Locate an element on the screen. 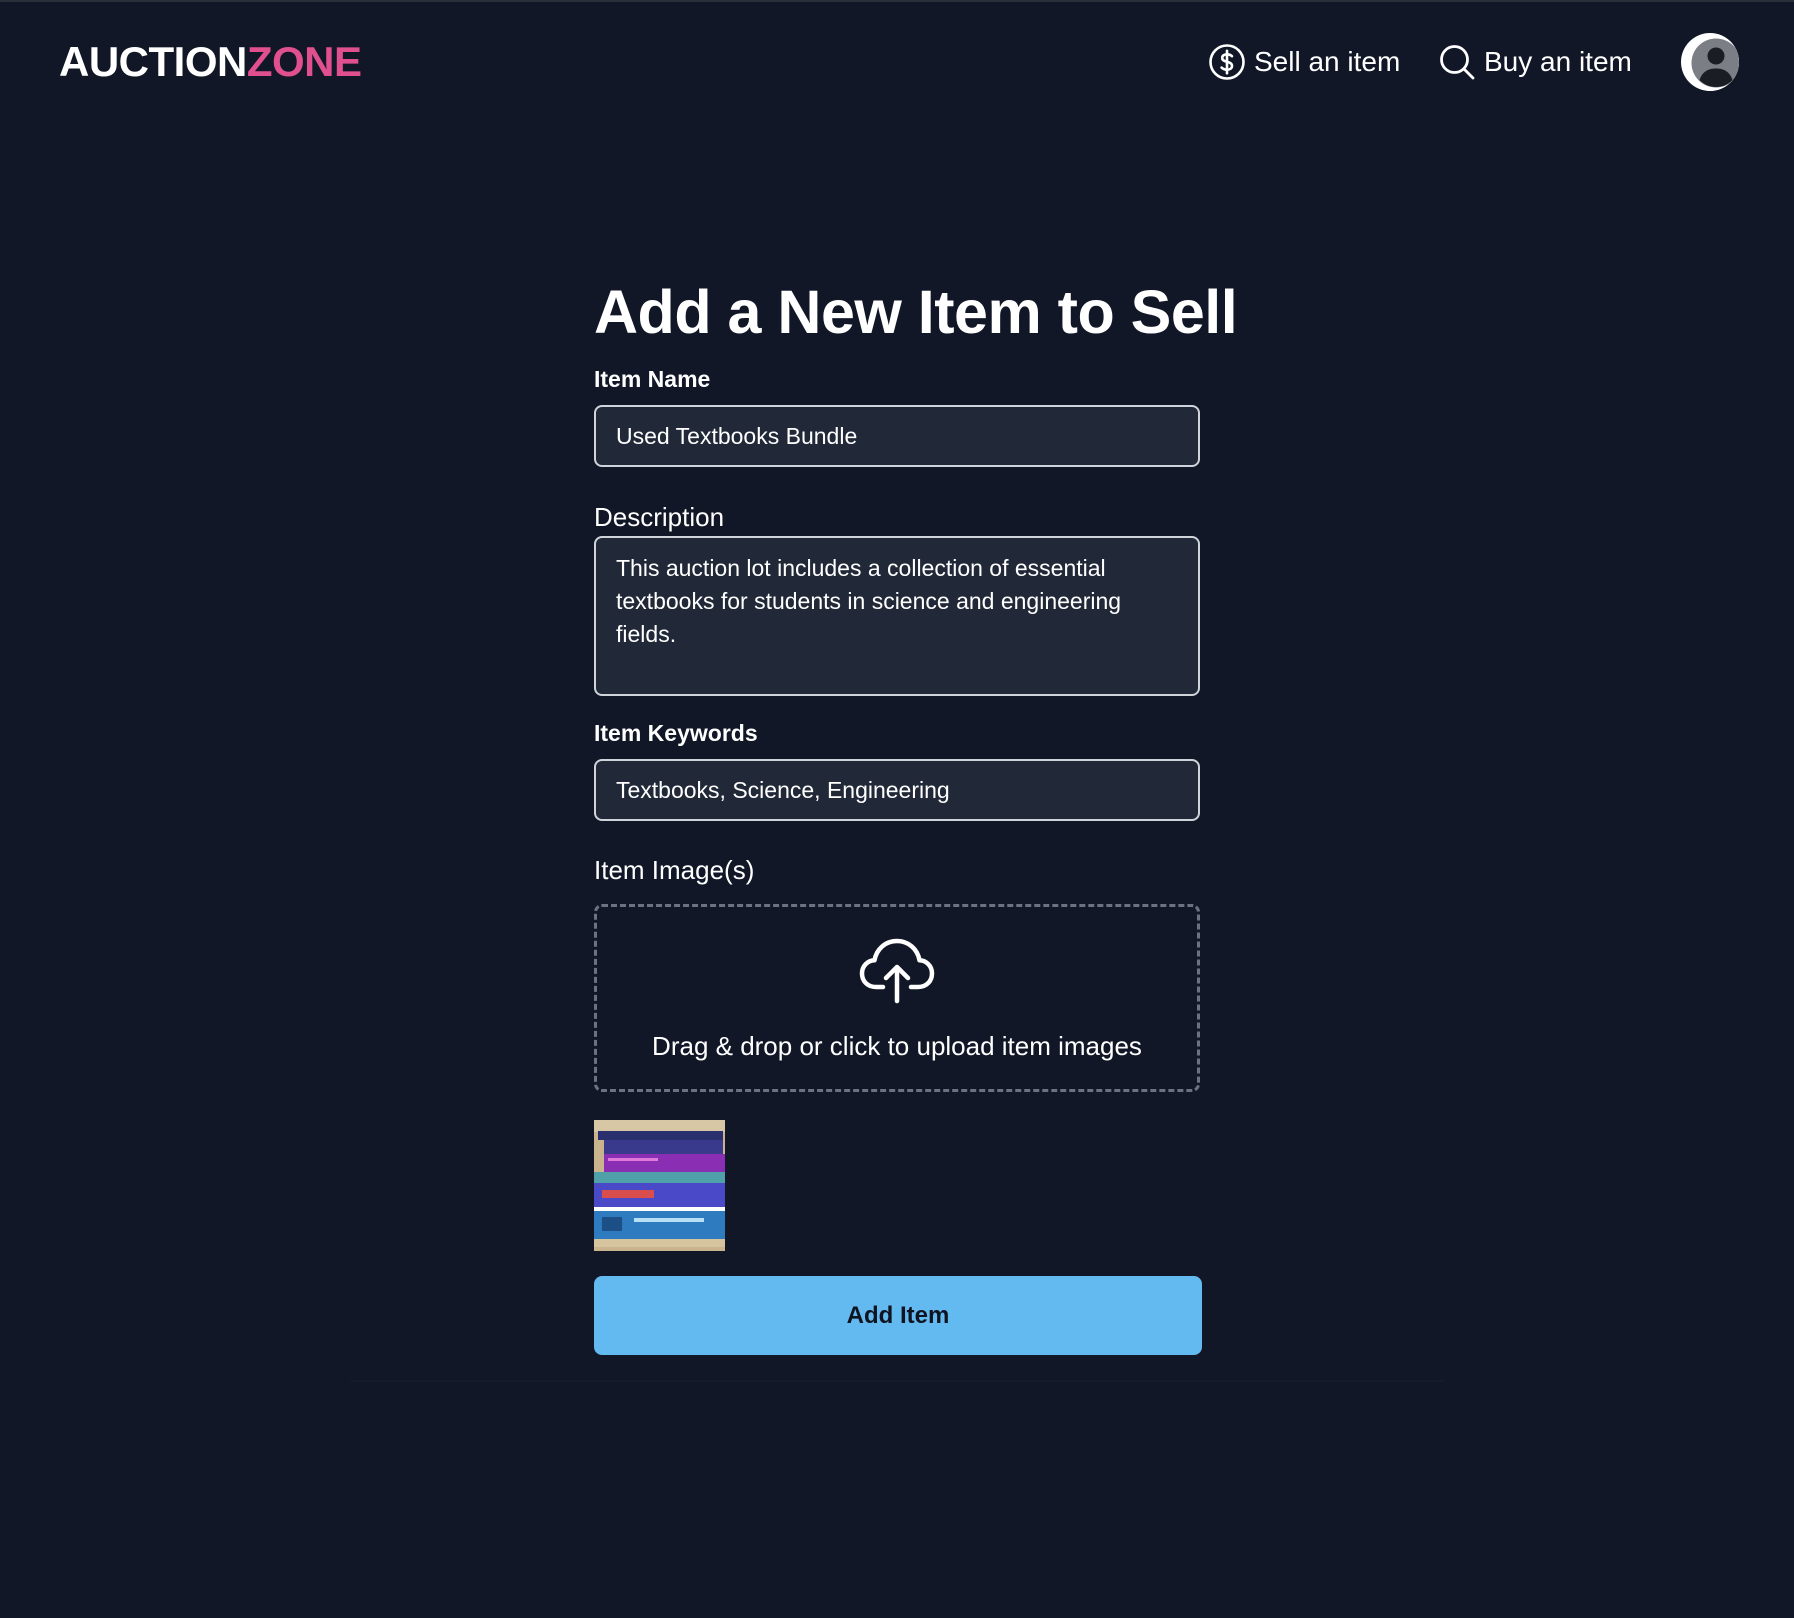  user-avatar-icon is located at coordinates (1713, 62).